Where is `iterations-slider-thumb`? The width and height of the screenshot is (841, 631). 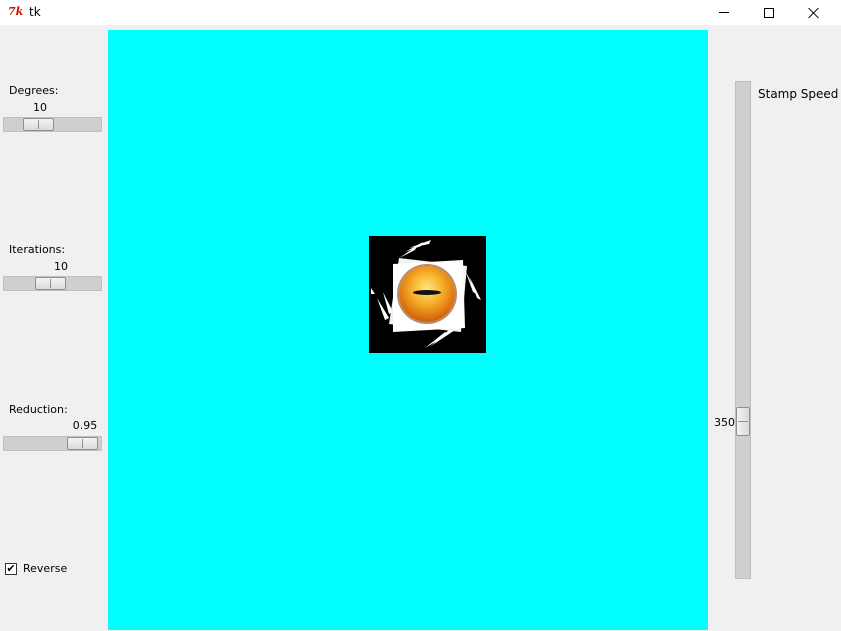
iterations-slider-thumb is located at coordinates (50, 283).